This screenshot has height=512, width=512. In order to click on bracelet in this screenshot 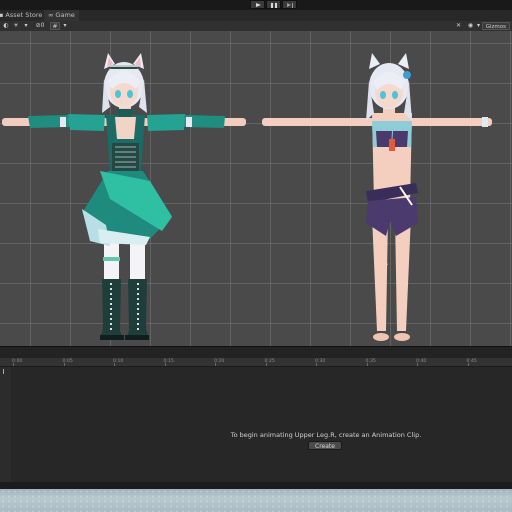, I will do `click(485, 122)`.